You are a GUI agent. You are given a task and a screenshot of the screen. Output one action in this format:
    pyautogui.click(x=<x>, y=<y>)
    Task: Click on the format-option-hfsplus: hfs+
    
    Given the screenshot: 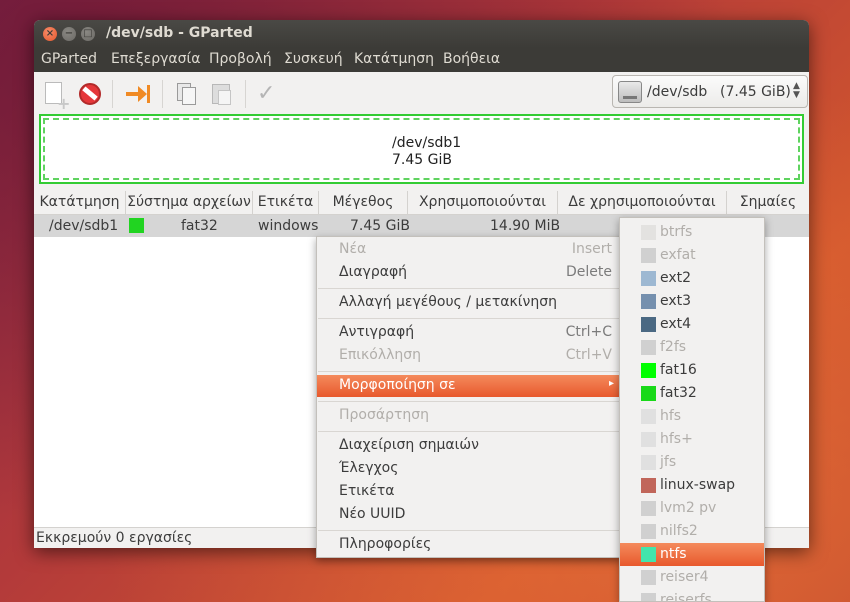 What is the action you would take?
    pyautogui.click(x=692, y=439)
    